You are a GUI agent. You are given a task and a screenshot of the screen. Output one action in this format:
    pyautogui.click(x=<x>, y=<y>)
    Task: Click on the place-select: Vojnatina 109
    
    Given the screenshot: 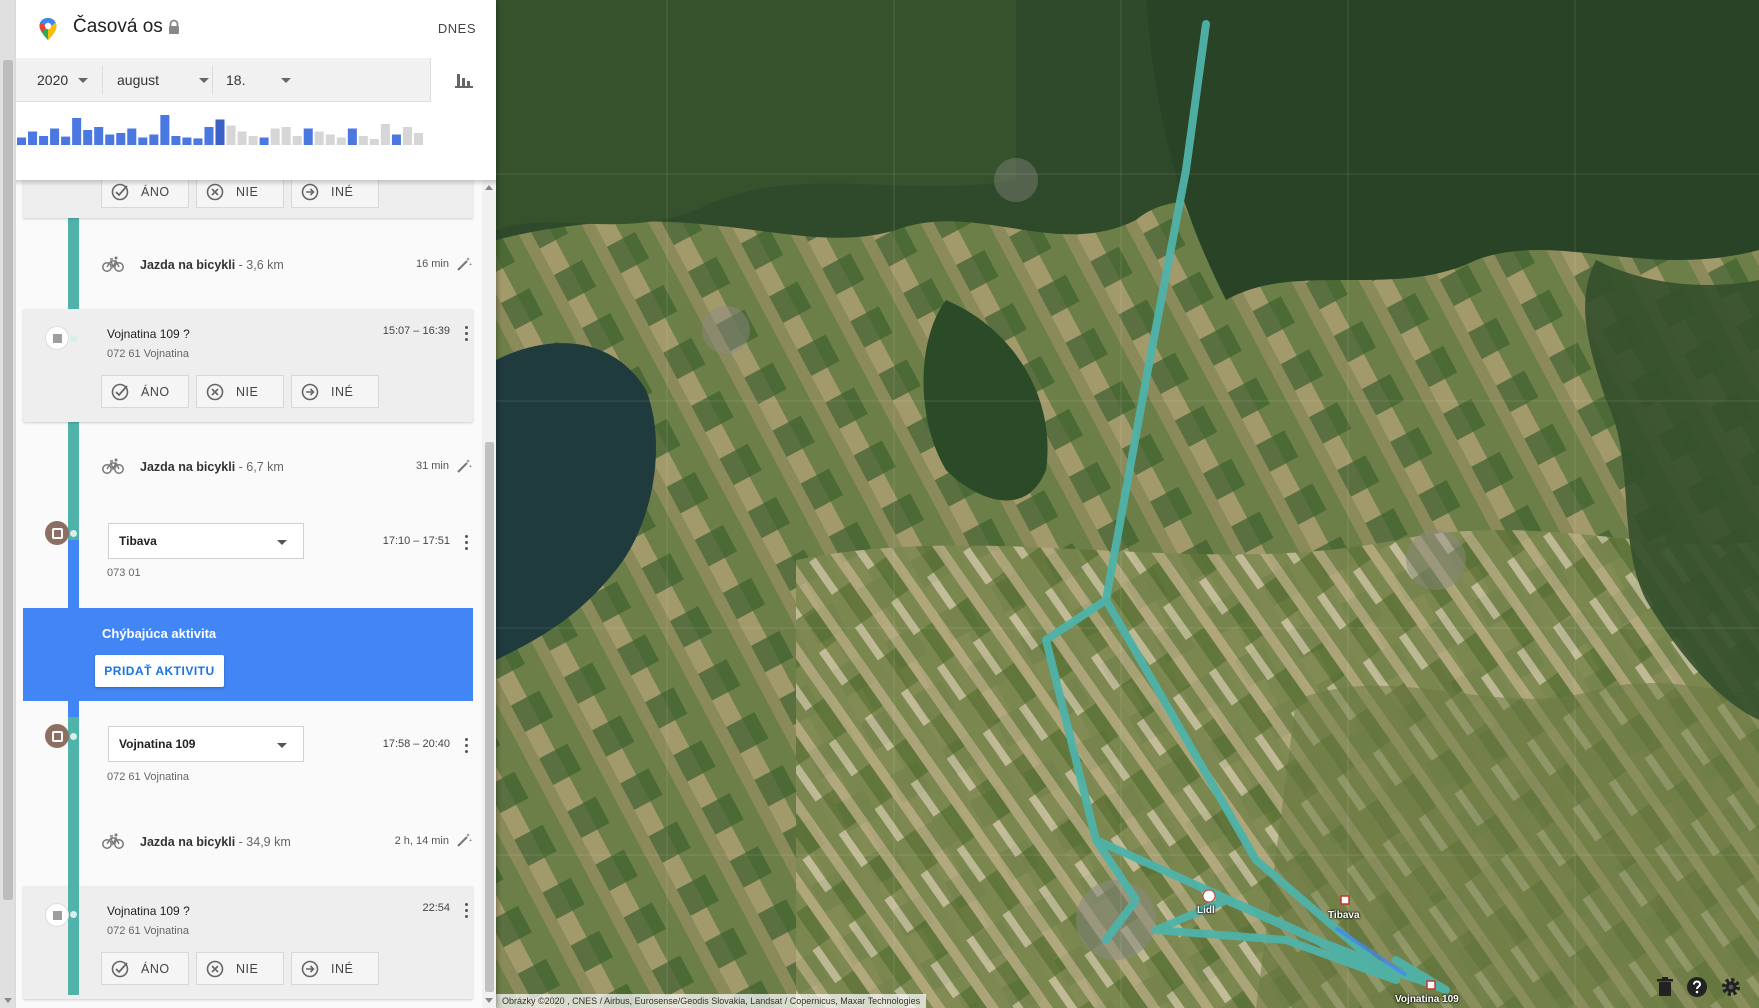 What is the action you would take?
    pyautogui.click(x=206, y=744)
    